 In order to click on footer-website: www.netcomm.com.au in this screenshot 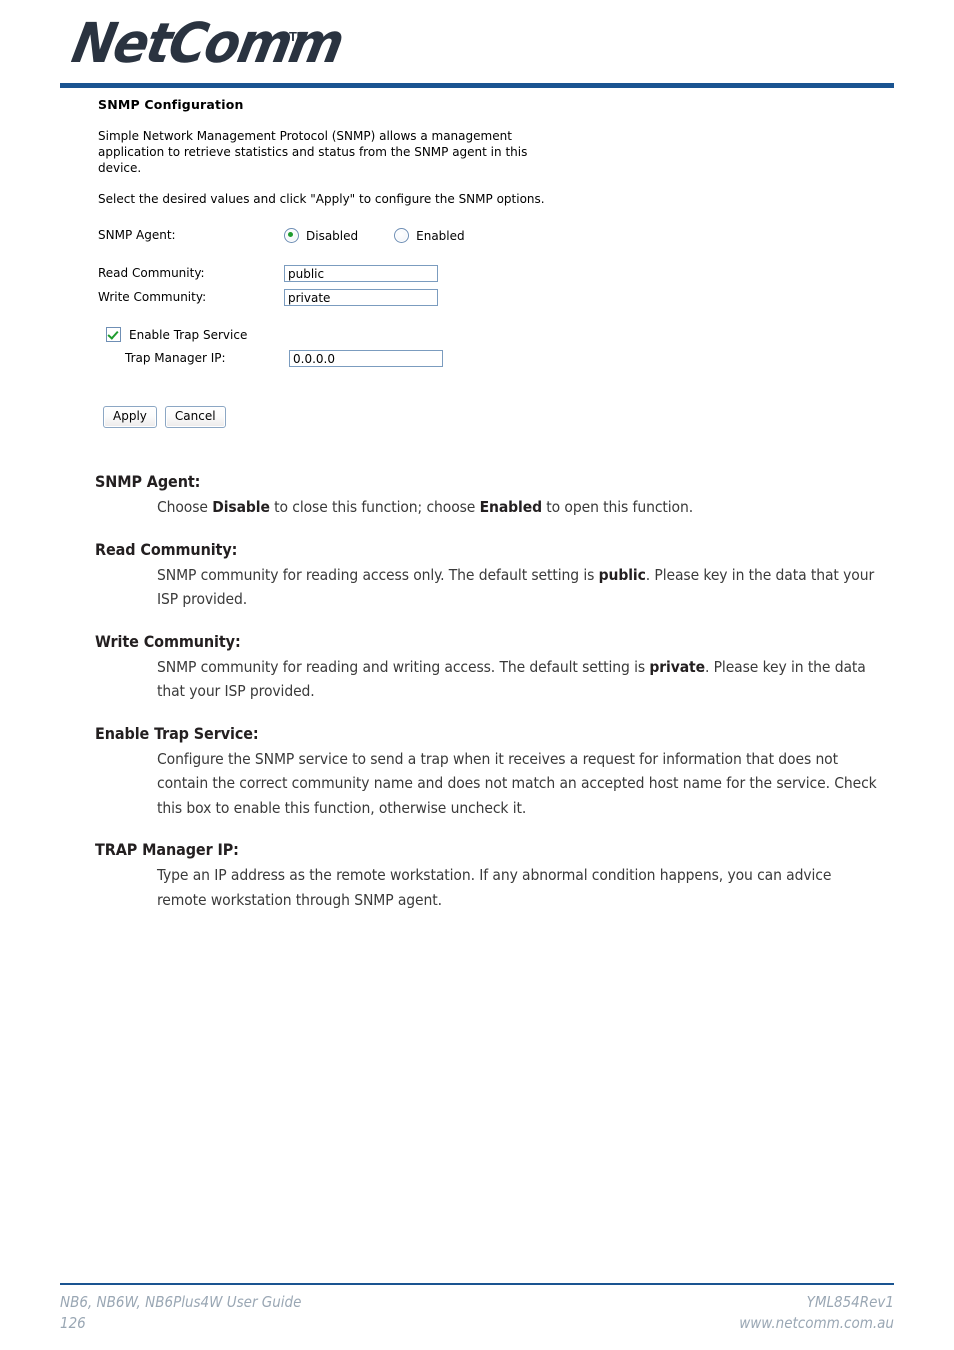, I will do `click(816, 1323)`.